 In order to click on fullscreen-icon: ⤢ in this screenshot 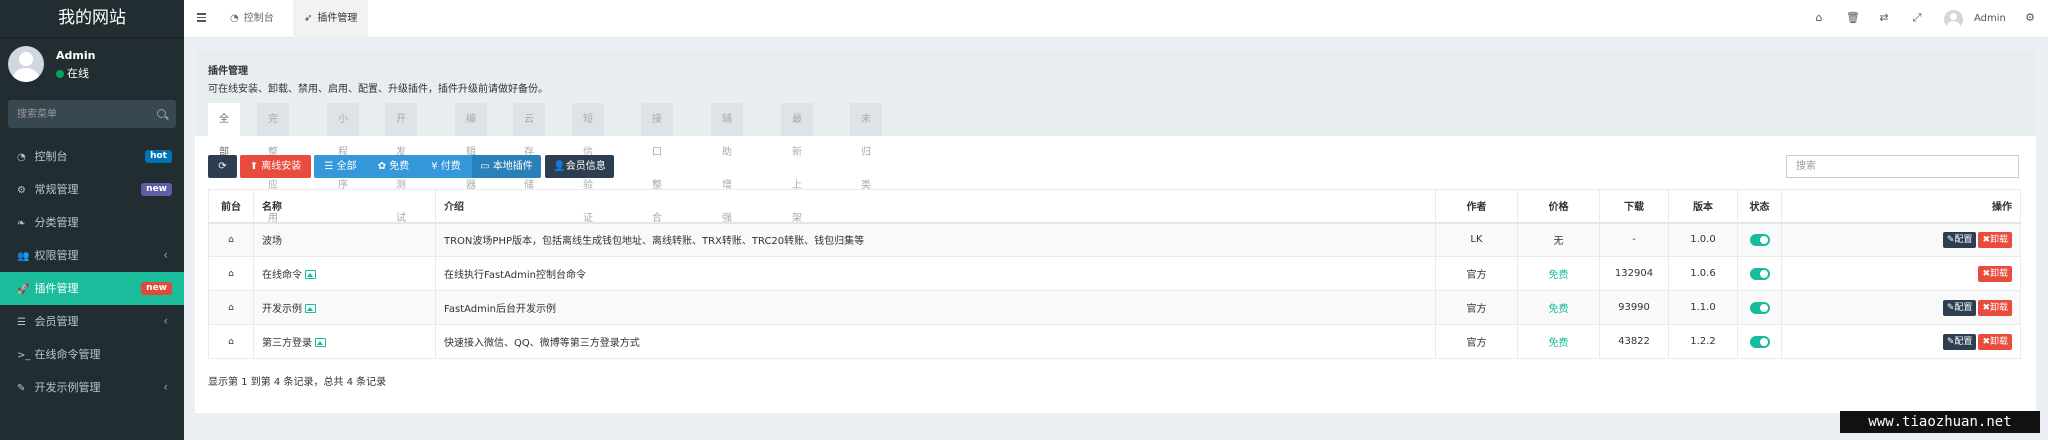, I will do `click(1917, 18)`.